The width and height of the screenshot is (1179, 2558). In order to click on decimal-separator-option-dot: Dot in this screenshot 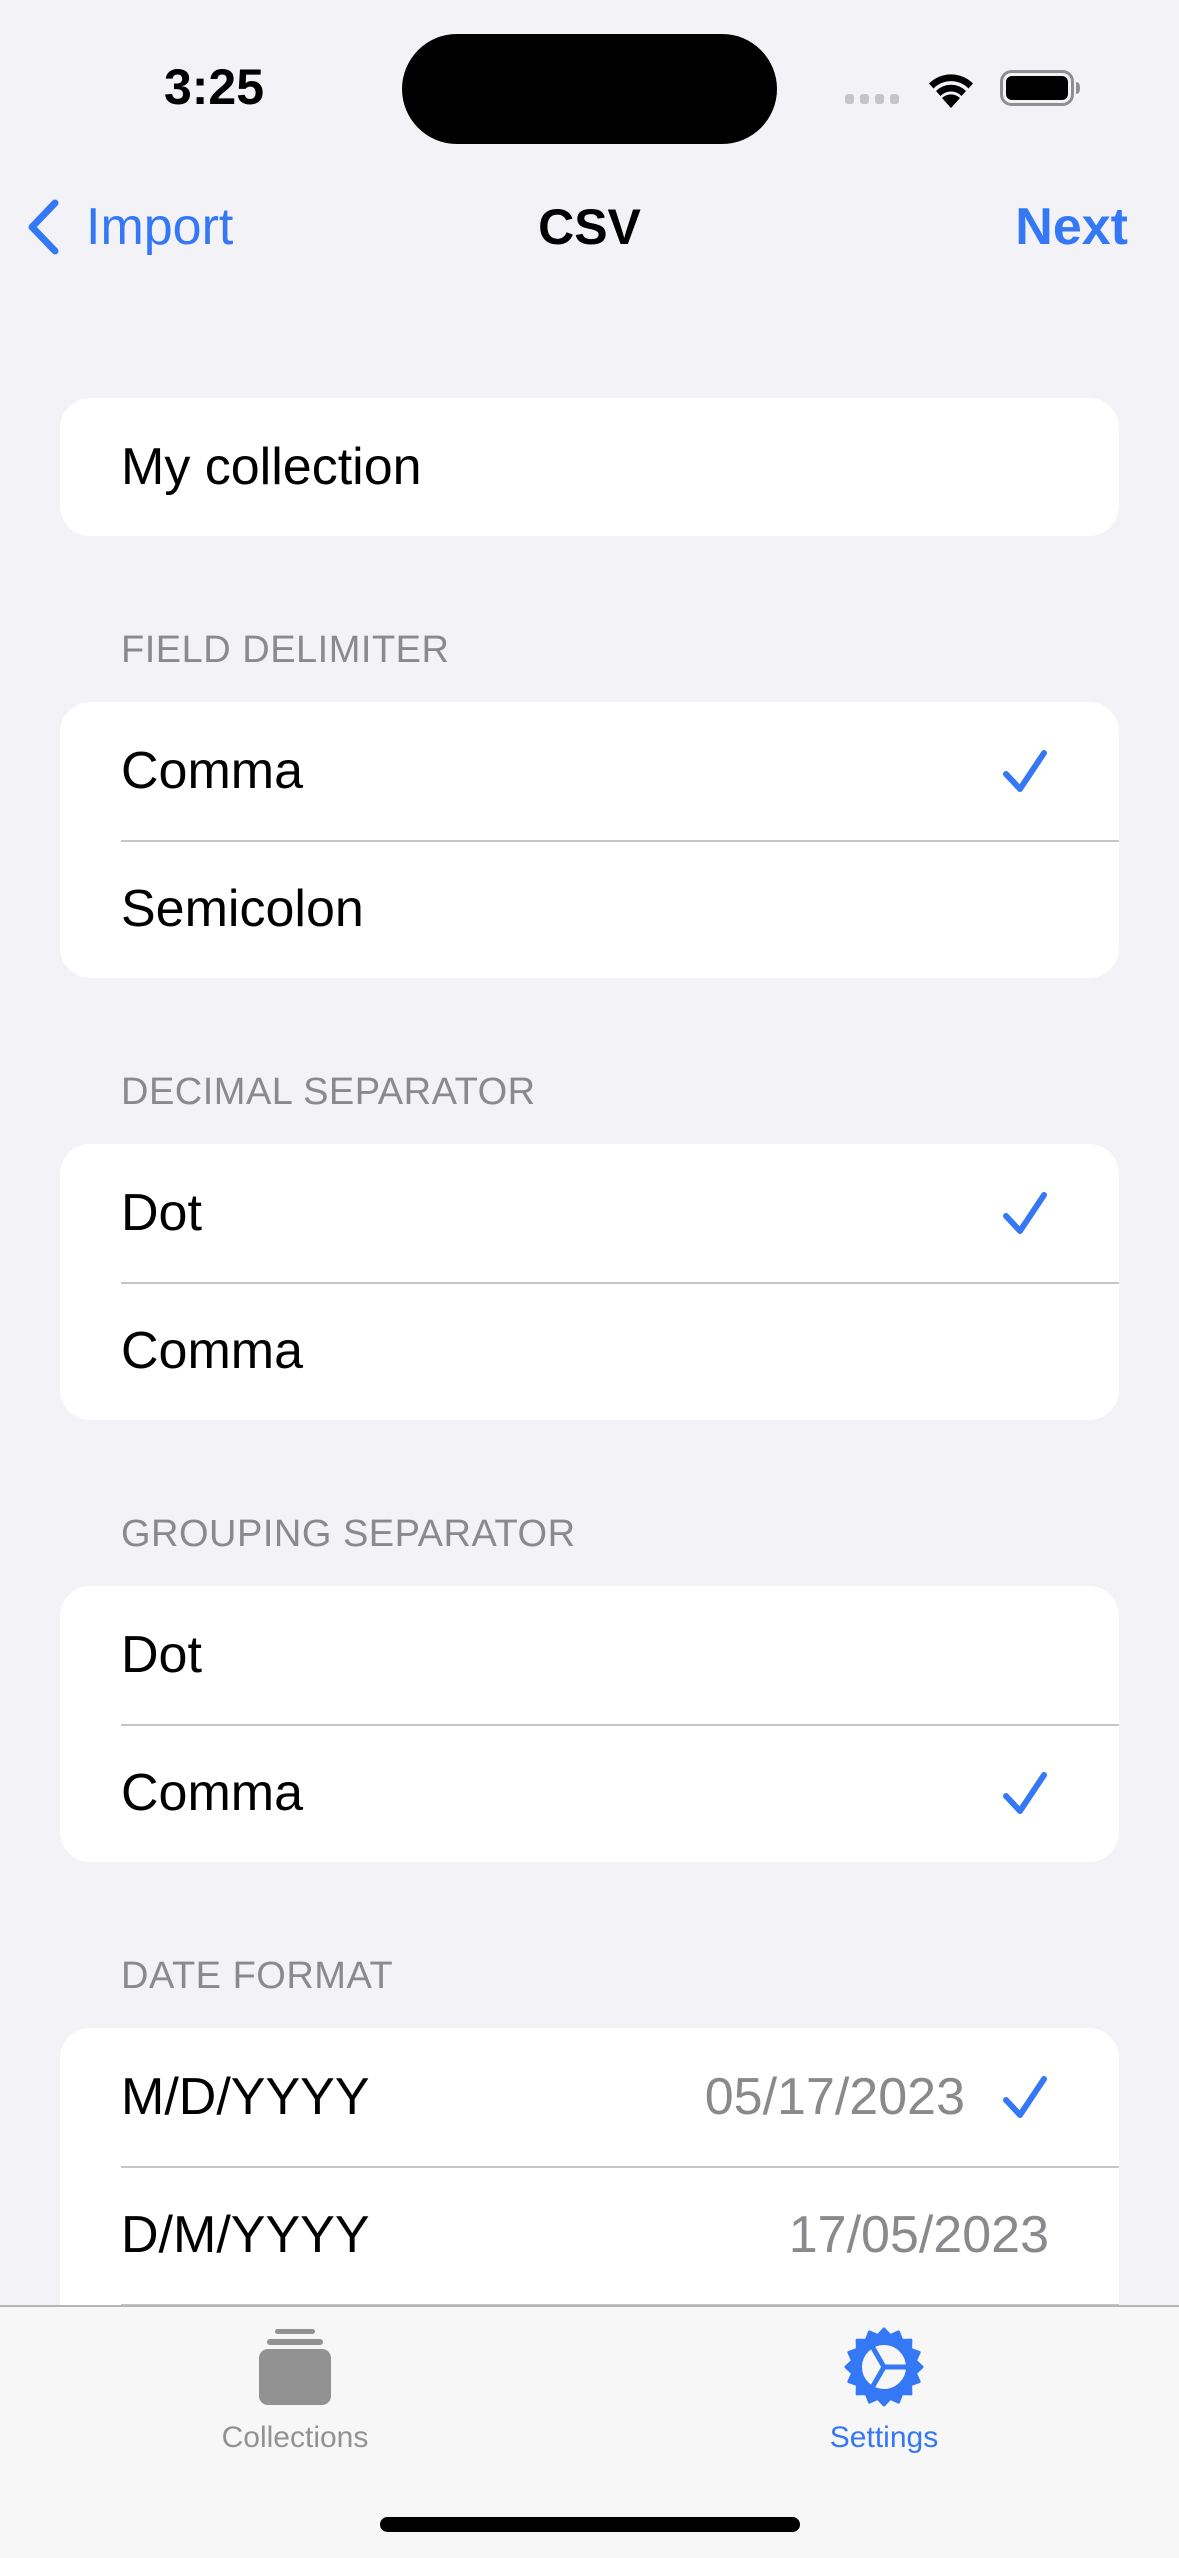, I will do `click(589, 1213)`.